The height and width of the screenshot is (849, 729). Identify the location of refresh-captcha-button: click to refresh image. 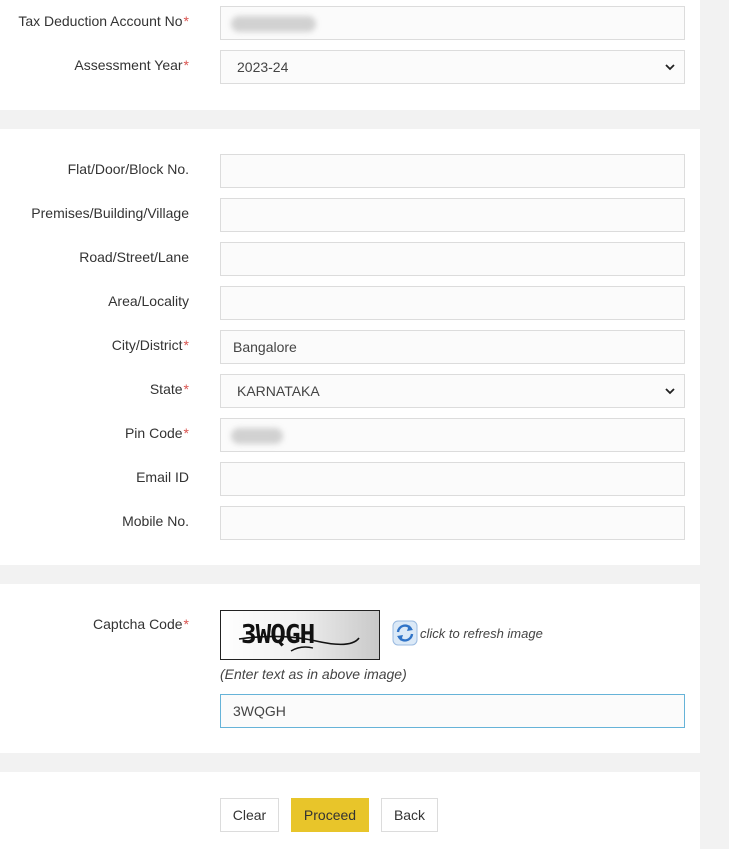
(467, 633).